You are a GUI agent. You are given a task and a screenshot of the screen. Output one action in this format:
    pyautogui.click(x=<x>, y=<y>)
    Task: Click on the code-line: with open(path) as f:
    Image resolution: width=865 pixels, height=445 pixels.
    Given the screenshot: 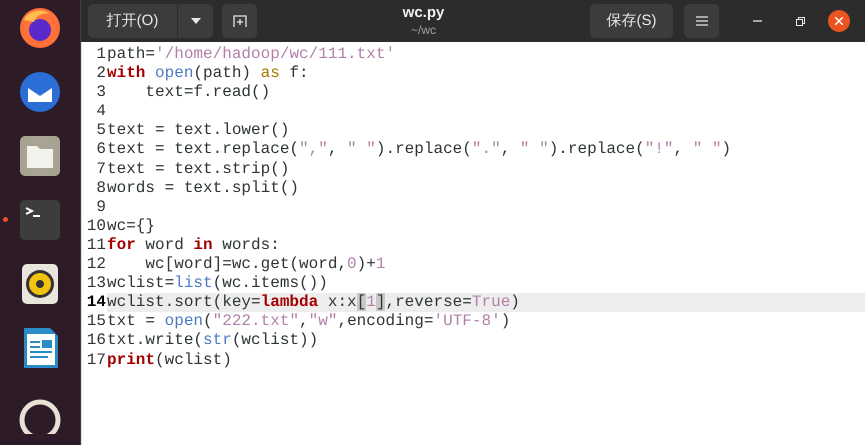 What is the action you would take?
    pyautogui.click(x=208, y=74)
    